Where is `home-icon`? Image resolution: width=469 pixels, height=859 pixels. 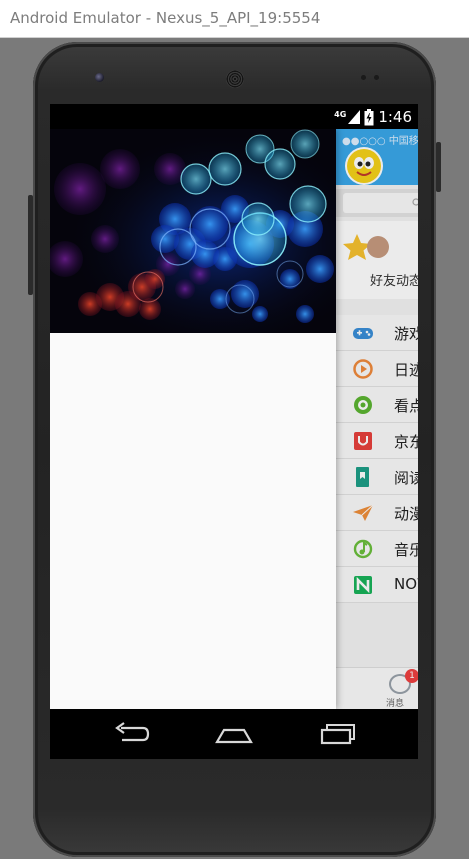 home-icon is located at coordinates (234, 734).